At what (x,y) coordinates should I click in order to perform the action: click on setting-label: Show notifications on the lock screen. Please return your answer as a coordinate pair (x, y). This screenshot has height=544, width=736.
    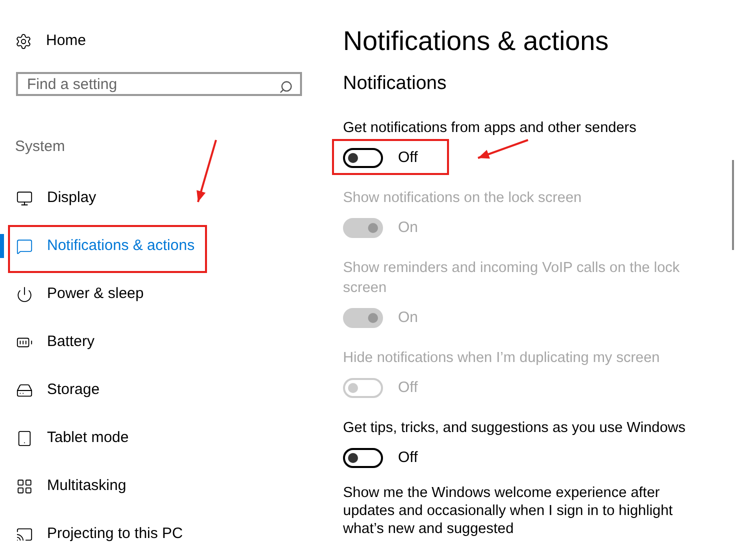
    Looking at the image, I should click on (462, 198).